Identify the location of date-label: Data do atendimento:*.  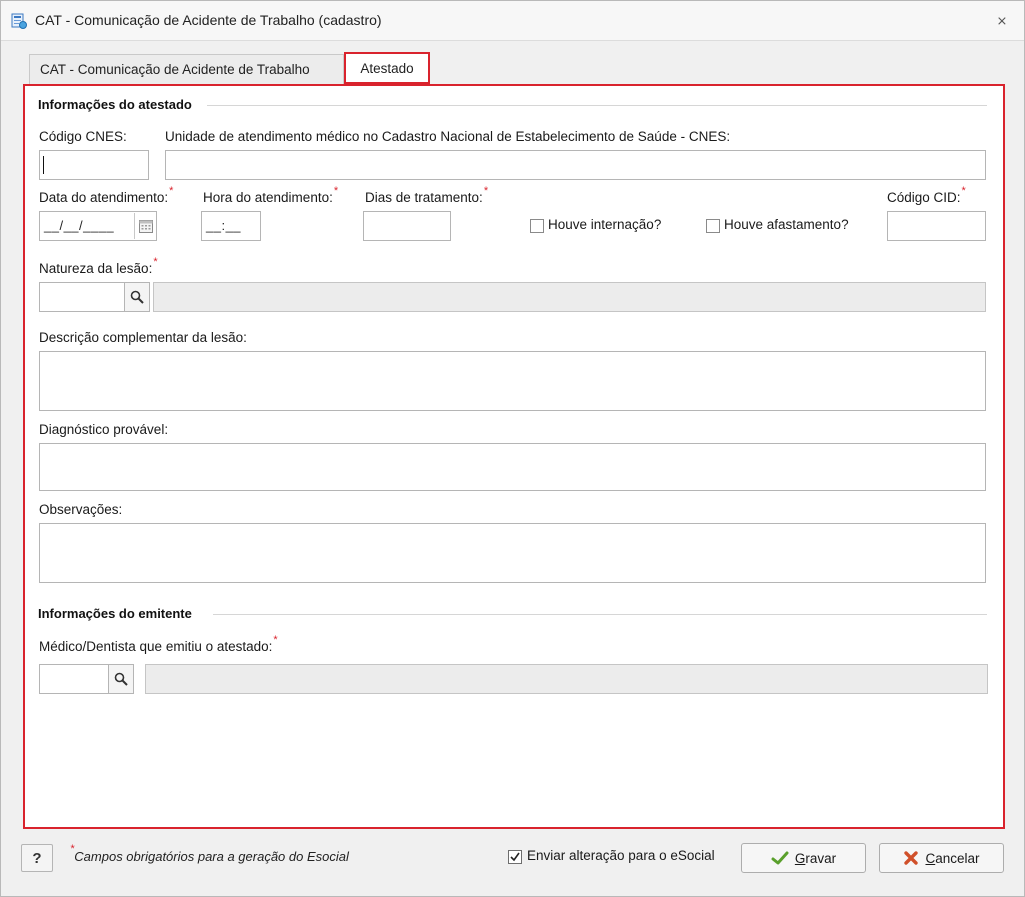
(106, 195).